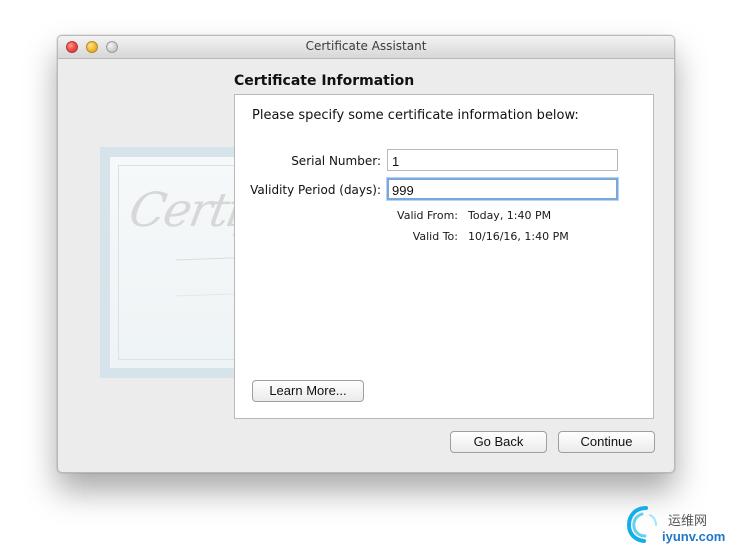 The image size is (730, 550). Describe the element at coordinates (688, 521) in the screenshot. I see `watermark-chinese-text: 运维网` at that location.